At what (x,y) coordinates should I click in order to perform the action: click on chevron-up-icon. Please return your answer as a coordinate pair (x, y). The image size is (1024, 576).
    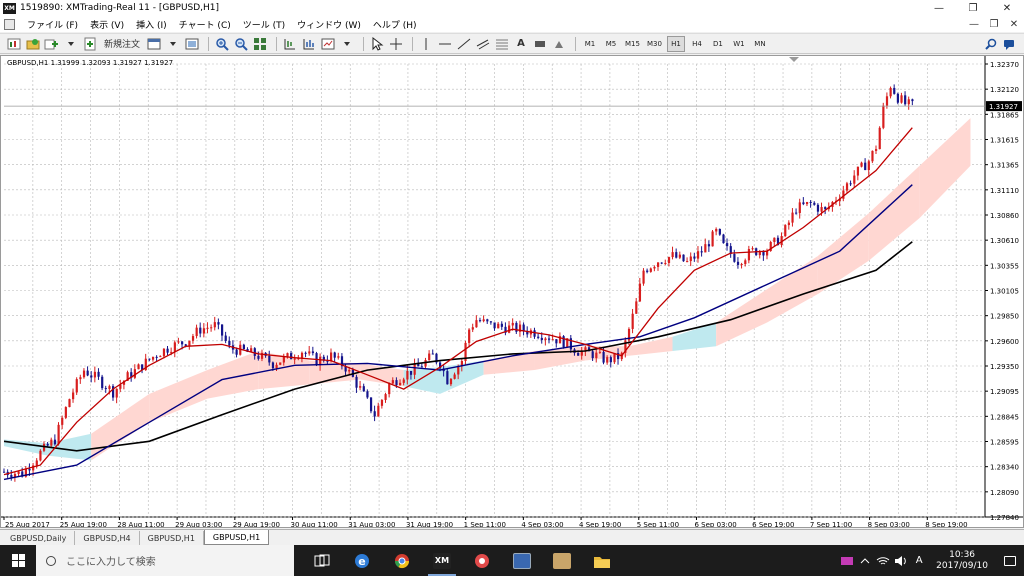
    Looking at the image, I should click on (865, 560).